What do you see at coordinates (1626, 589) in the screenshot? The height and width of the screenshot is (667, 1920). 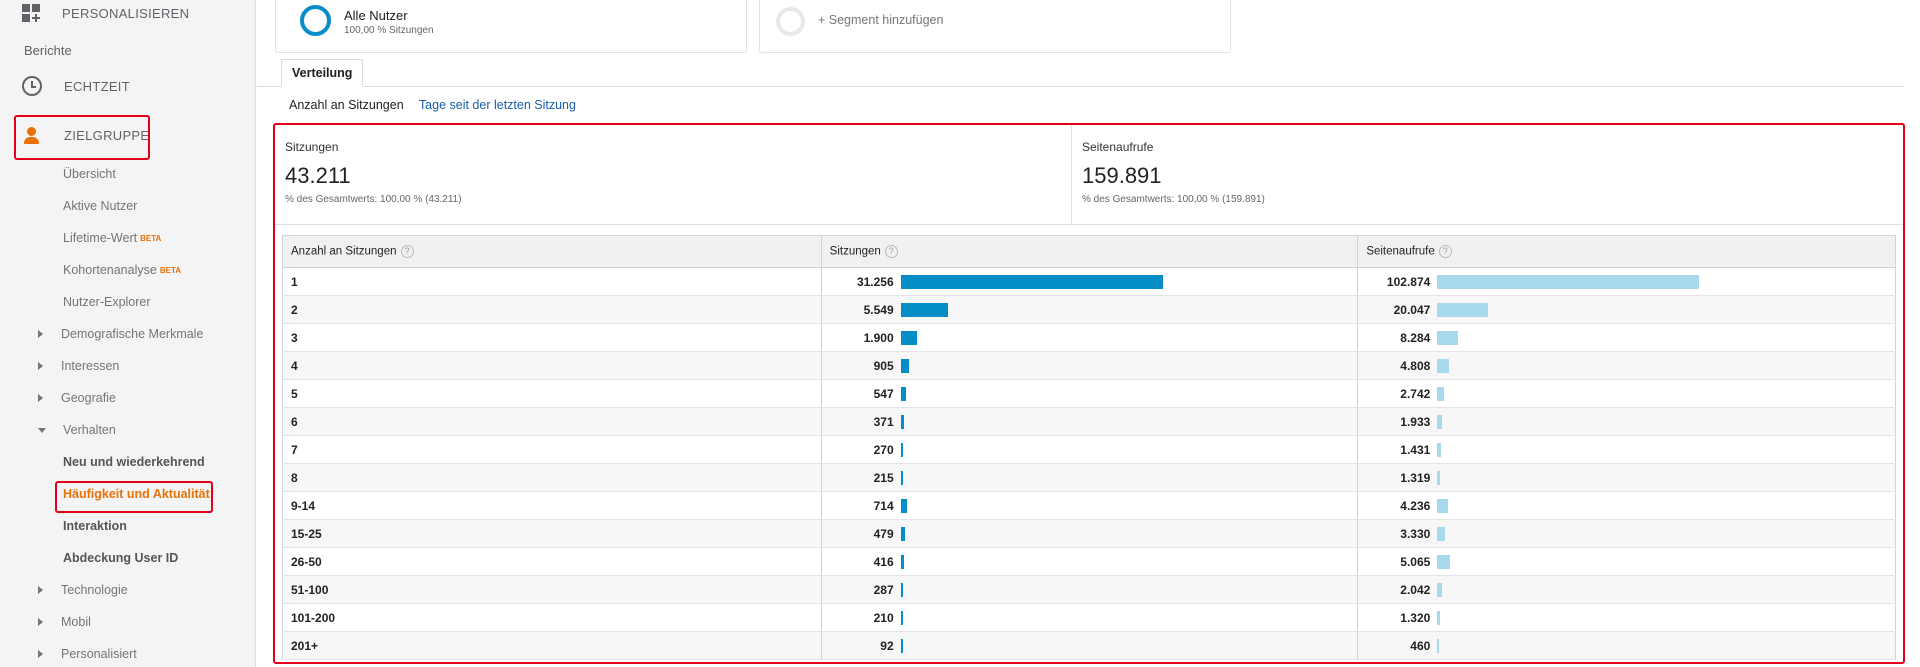 I see `cell-seitenaufrufe: 2.042` at bounding box center [1626, 589].